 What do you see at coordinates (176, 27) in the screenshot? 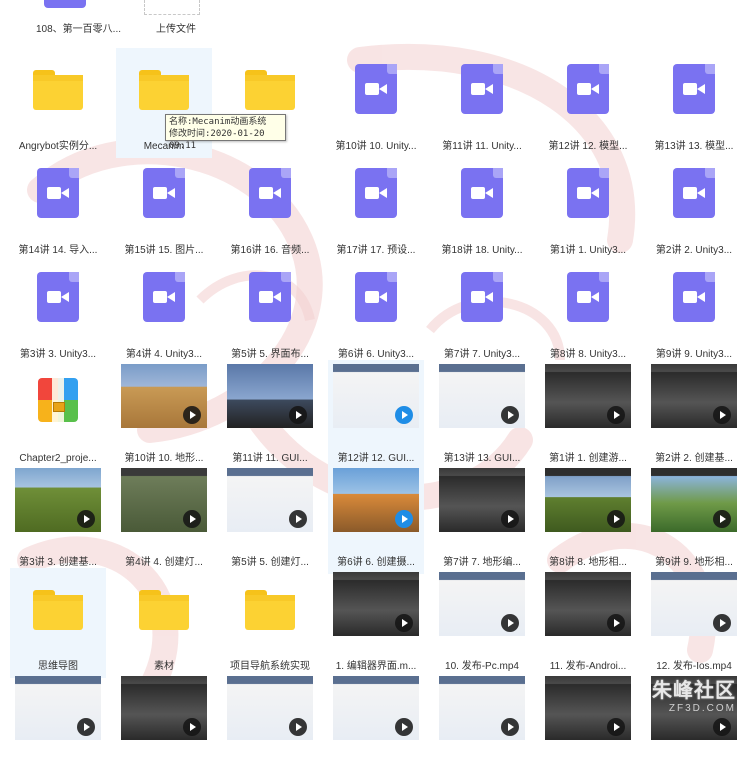
I see `upload-label: 上传文件` at bounding box center [176, 27].